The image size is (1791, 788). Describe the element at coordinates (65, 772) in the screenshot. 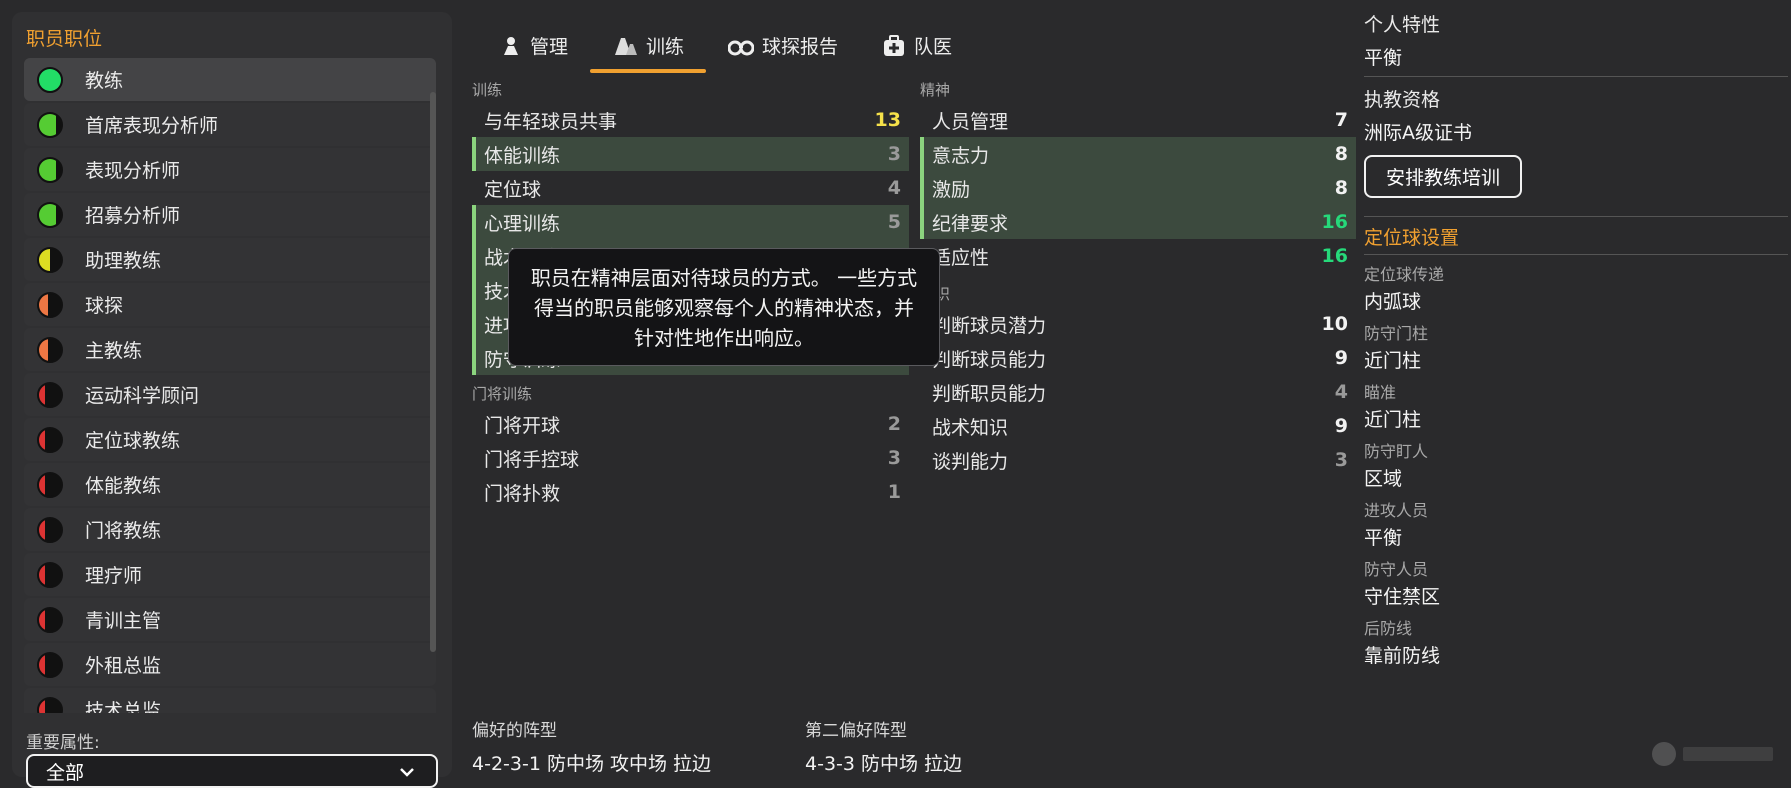

I see `dropdown-value: 全部` at that location.